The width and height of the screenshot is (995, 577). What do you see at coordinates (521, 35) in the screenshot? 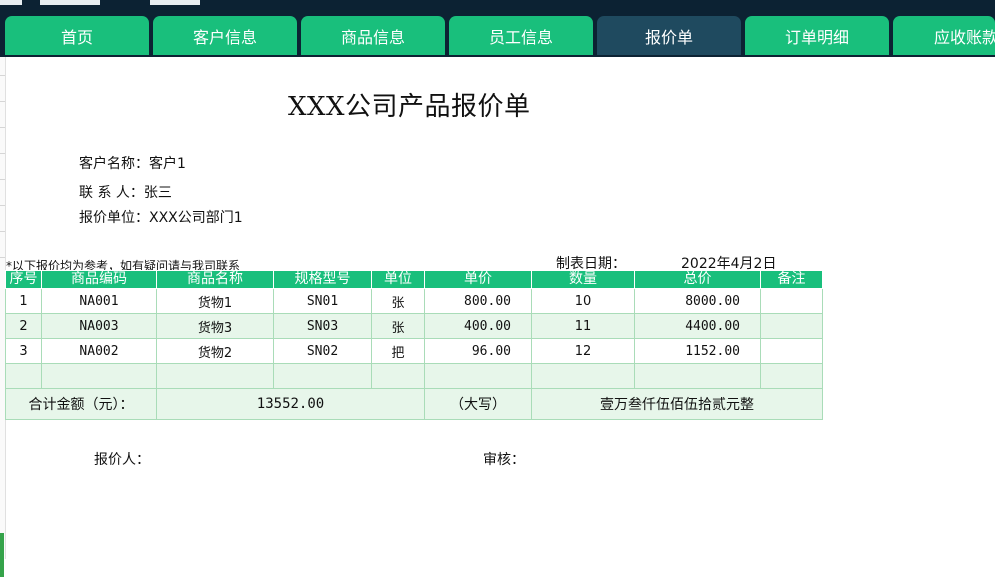
I see `tab-employees: 员工信息` at bounding box center [521, 35].